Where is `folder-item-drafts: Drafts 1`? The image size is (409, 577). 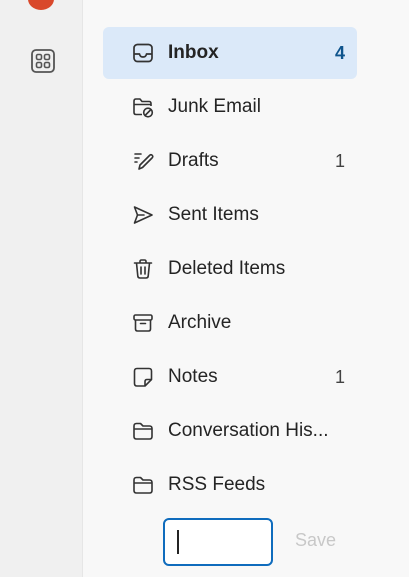 folder-item-drafts: Drafts 1 is located at coordinates (230, 161).